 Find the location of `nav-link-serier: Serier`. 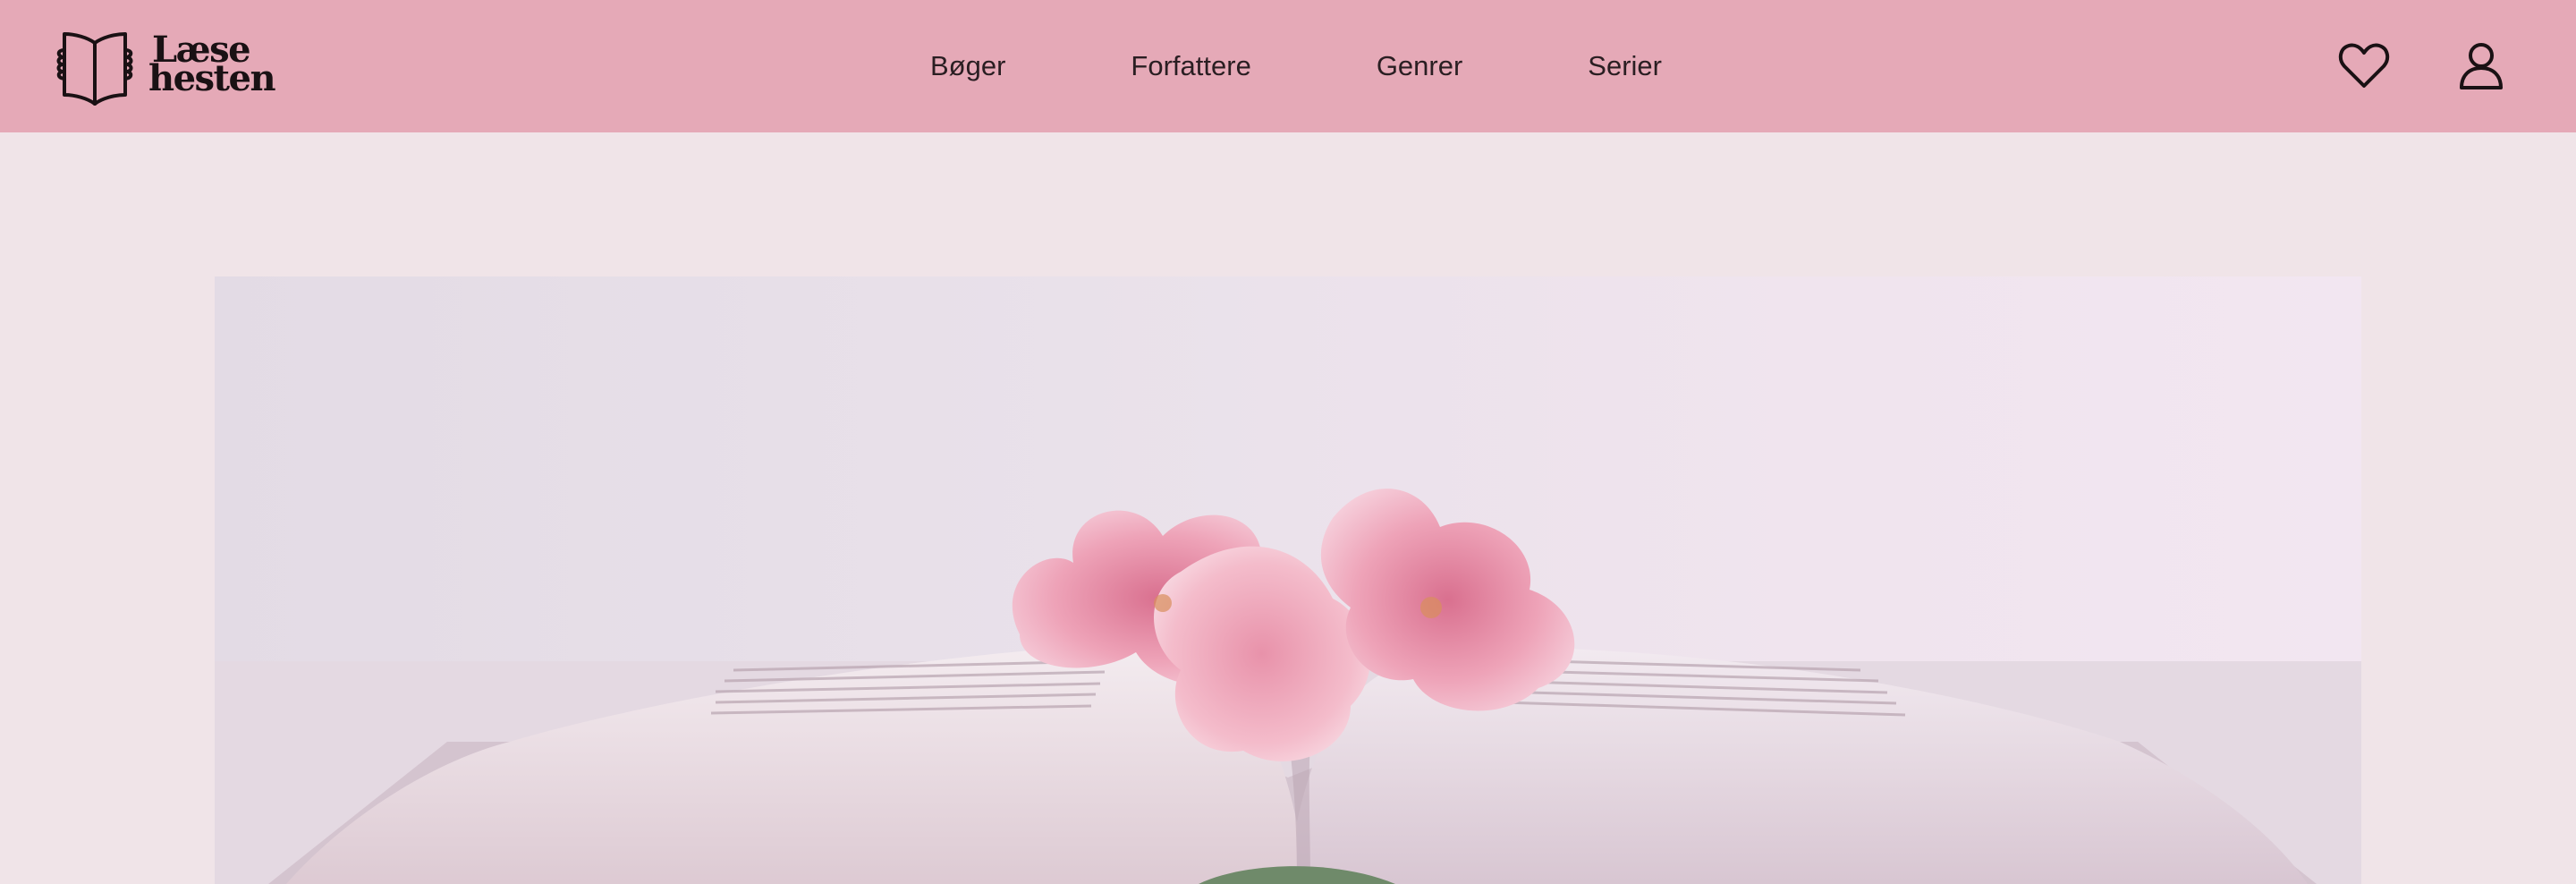

nav-link-serier: Serier is located at coordinates (1625, 66).